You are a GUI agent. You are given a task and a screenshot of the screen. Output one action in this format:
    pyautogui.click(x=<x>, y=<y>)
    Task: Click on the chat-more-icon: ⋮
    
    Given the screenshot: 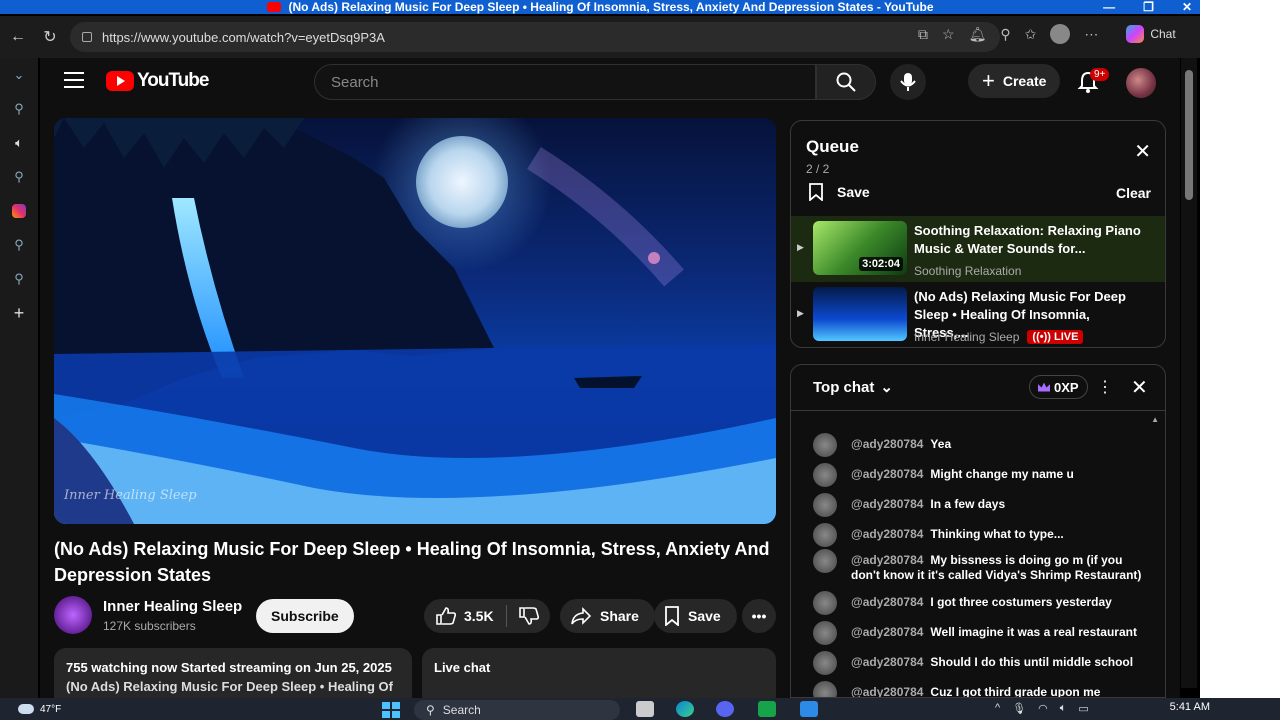 What is the action you would take?
    pyautogui.click(x=1105, y=387)
    